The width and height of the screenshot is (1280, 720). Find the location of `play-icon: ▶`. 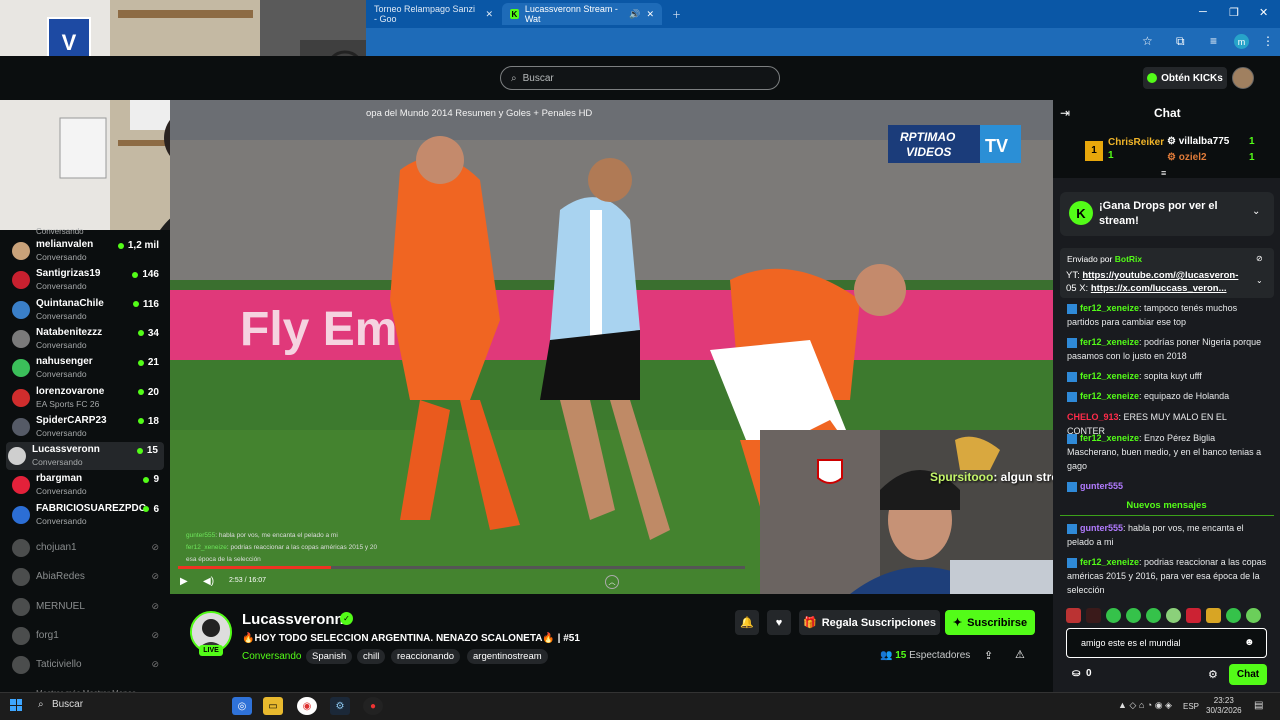

play-icon: ▶ is located at coordinates (184, 581).